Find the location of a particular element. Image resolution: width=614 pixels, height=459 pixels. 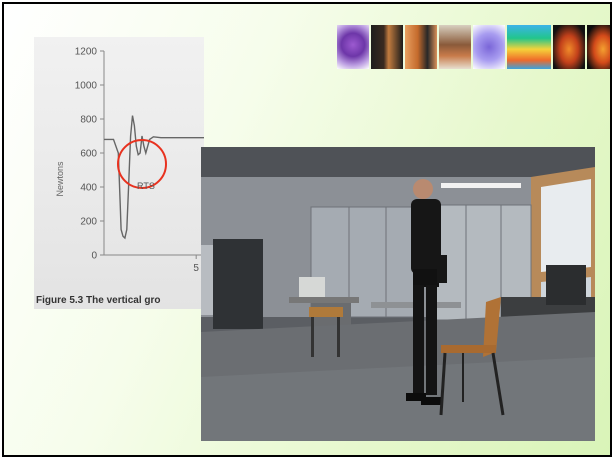

y-axis-ticks: 1200 1000 800 600 400 200 0 is located at coordinates (89, 154).